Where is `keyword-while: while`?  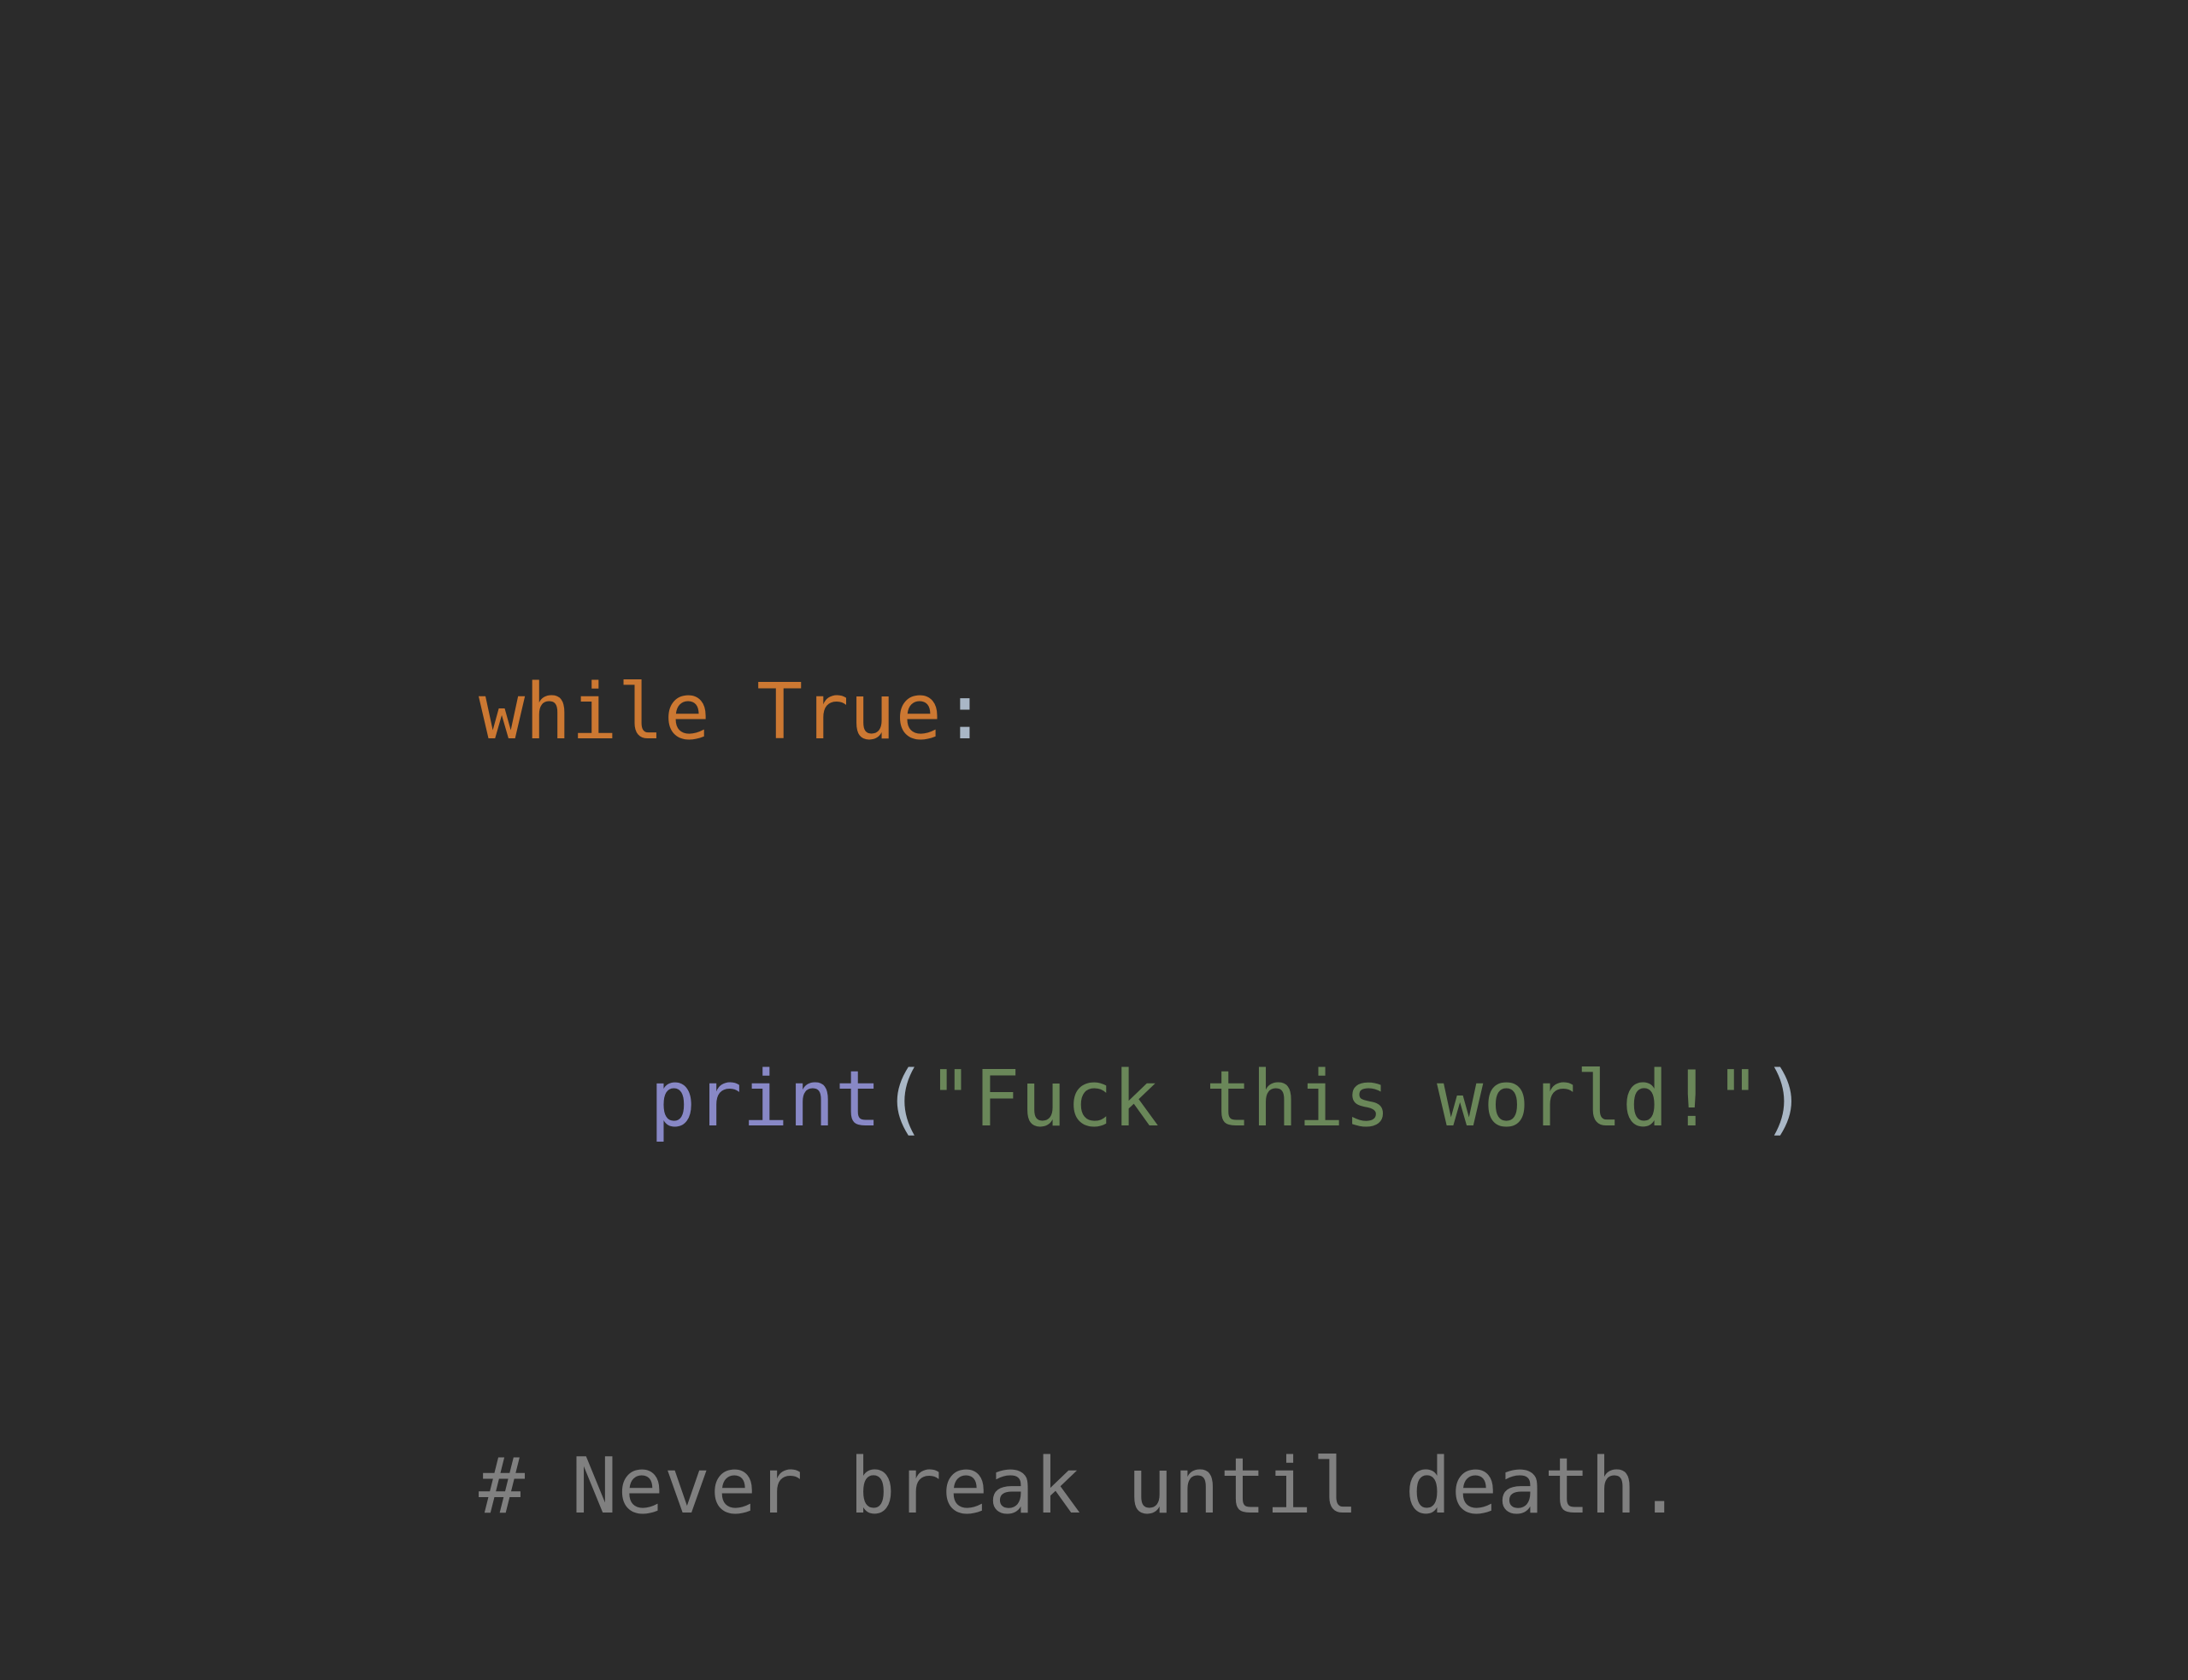
keyword-while: while is located at coordinates (594, 712).